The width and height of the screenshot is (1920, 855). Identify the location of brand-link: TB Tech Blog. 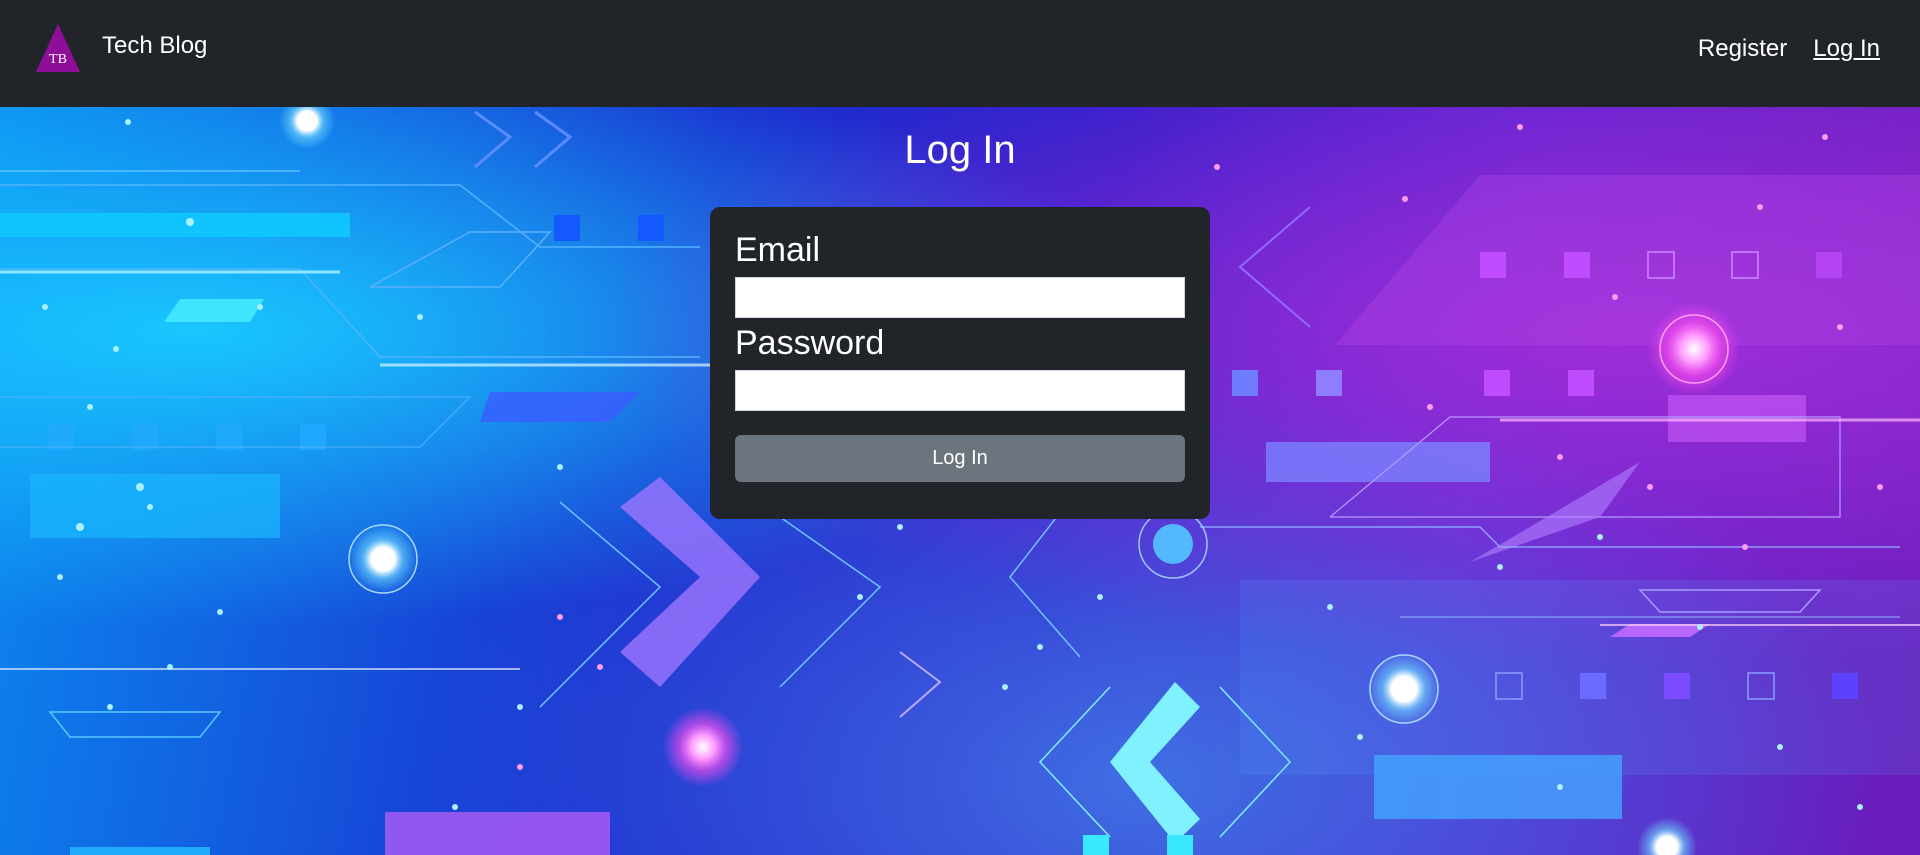
(120, 48).